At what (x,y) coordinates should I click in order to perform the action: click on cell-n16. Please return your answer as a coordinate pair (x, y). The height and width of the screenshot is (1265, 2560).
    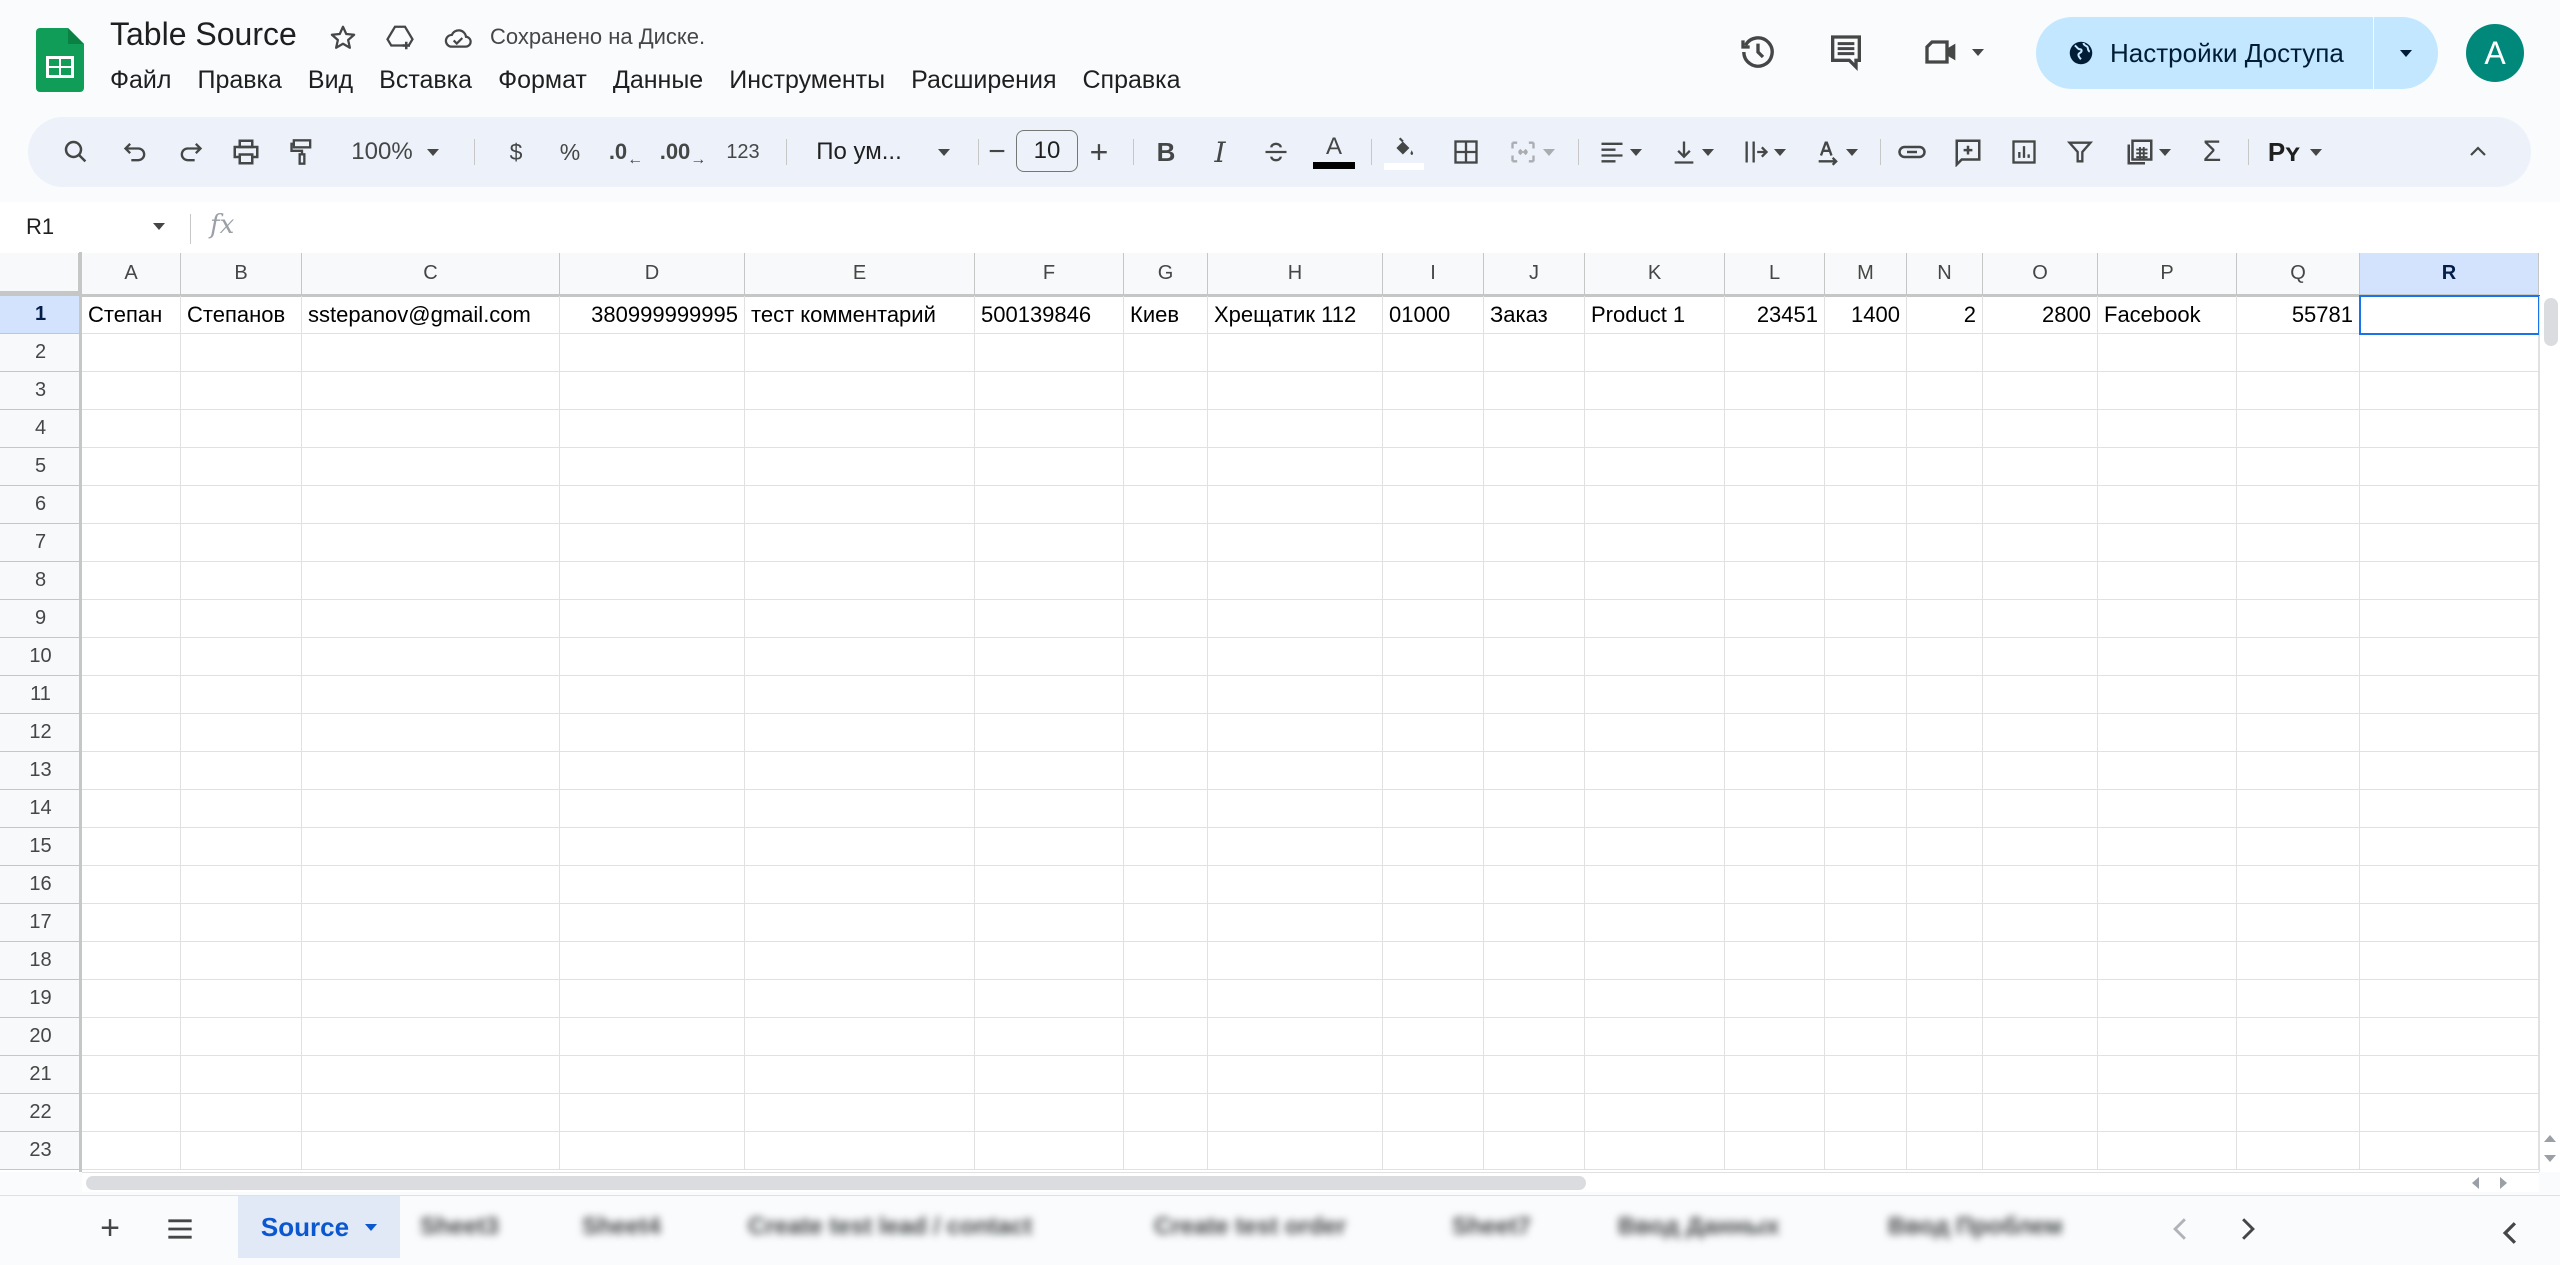
    Looking at the image, I should click on (1945, 885).